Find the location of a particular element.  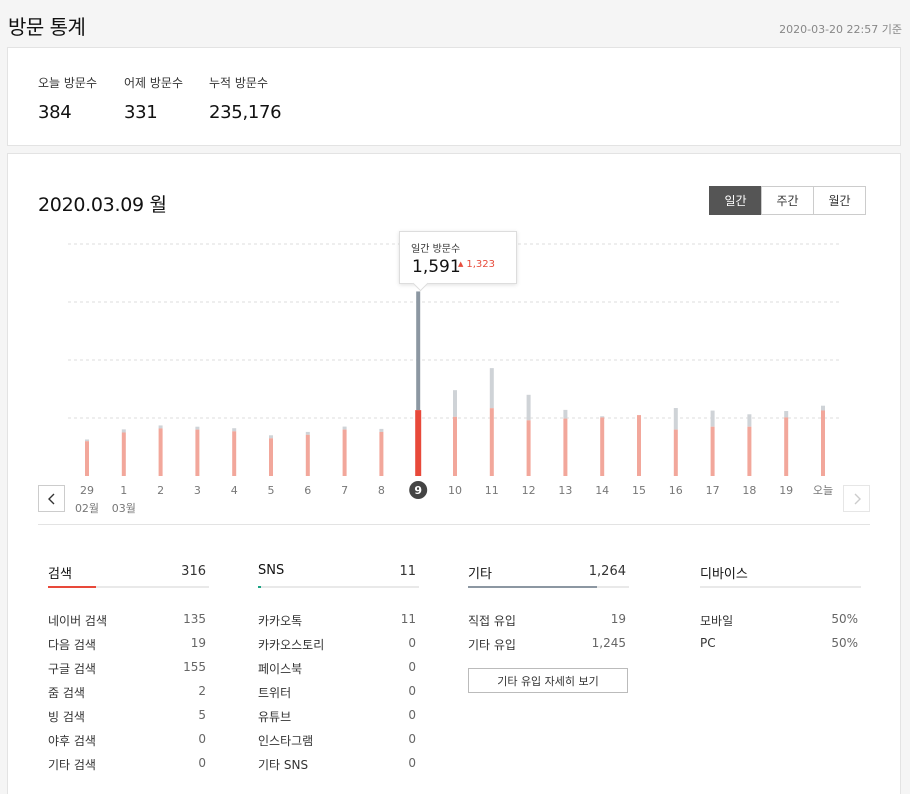

chevron-right-icon is located at coordinates (857, 498).